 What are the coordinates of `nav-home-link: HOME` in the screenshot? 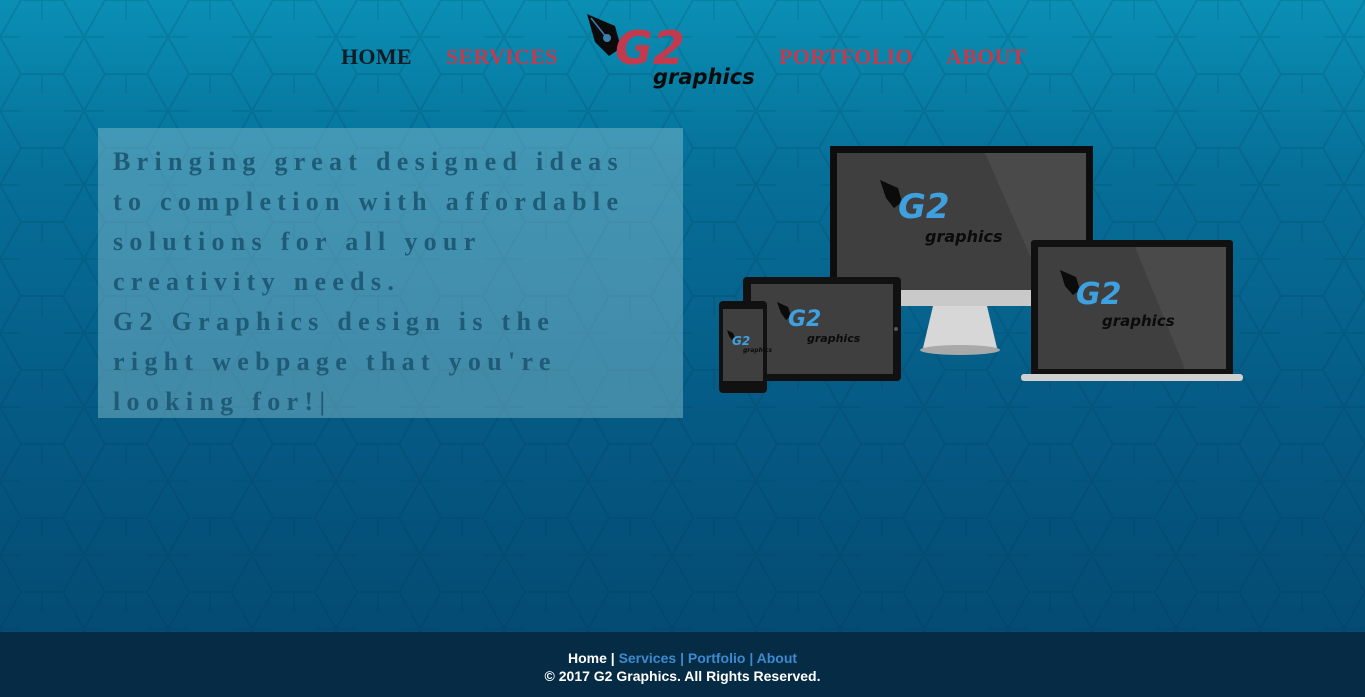 It's located at (376, 57).